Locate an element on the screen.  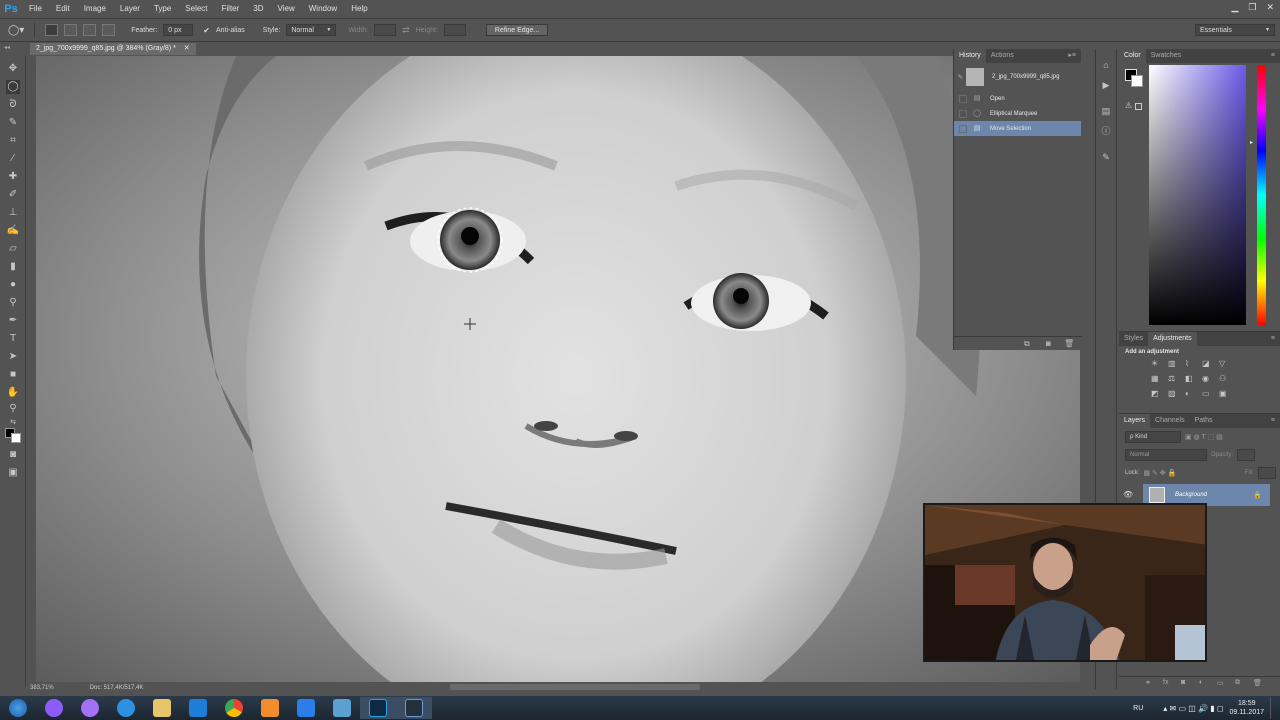
hand-tool-icon: ✋ is located at coordinates (13, 393).